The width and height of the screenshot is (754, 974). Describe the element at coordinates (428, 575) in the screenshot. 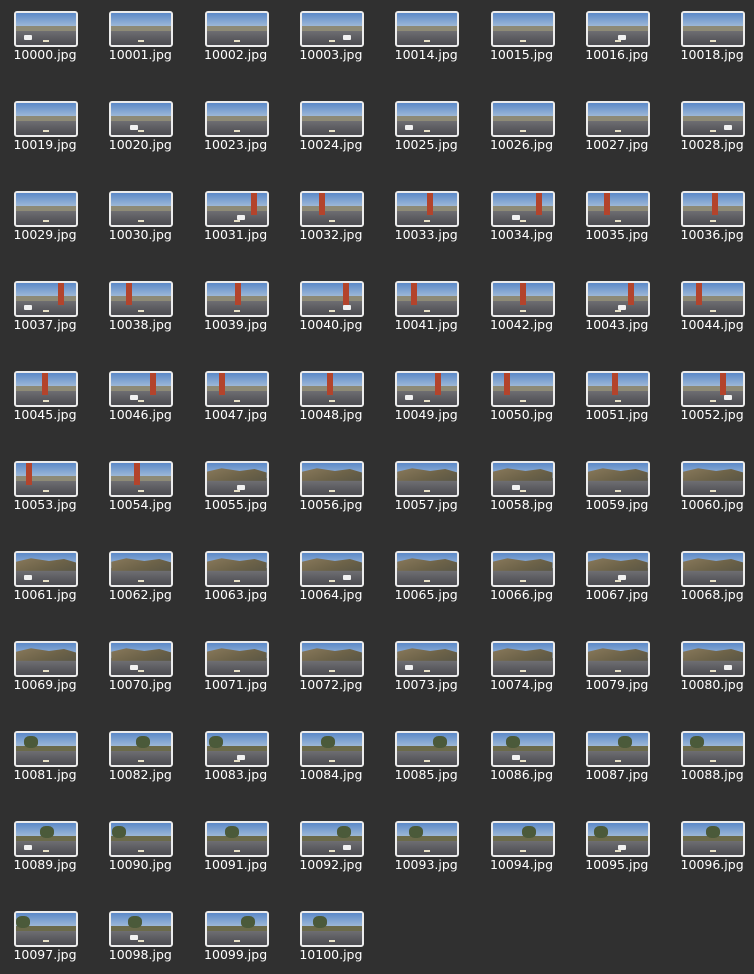

I see `file-item: 10065.jpg` at that location.